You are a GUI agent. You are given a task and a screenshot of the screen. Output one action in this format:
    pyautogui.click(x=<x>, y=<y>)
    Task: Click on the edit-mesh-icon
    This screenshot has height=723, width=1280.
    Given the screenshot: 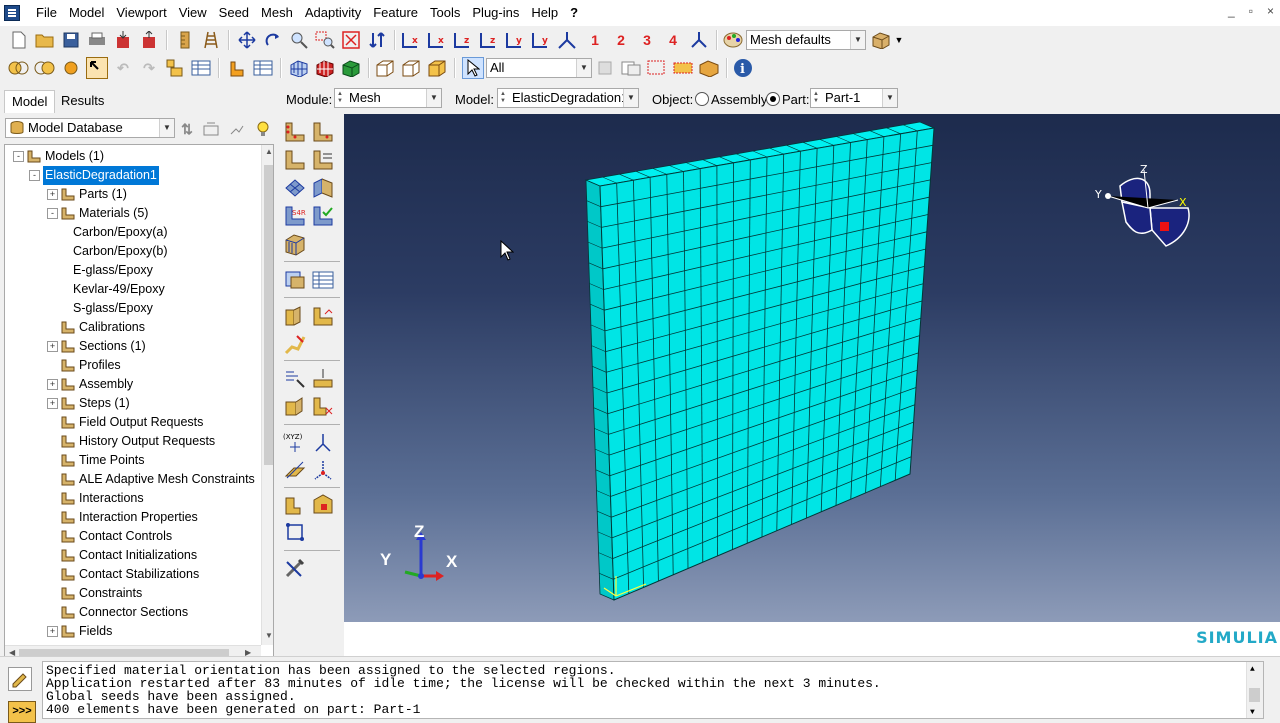 What is the action you would take?
    pyautogui.click(x=295, y=378)
    